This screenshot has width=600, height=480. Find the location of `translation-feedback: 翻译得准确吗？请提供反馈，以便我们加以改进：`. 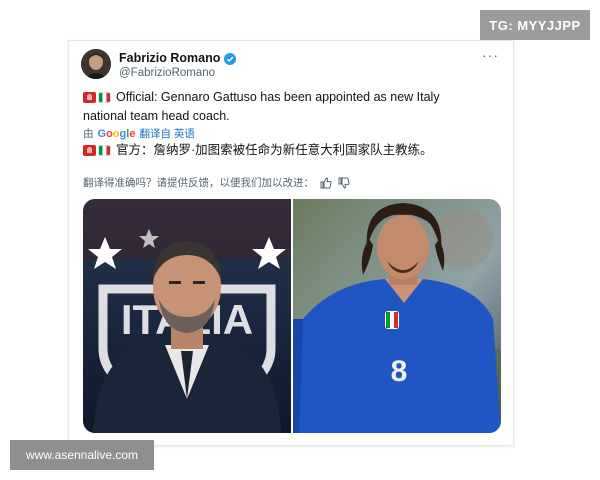

translation-feedback: 翻译得准确吗？请提供反馈，以便我们加以改进： is located at coordinates (216, 182).